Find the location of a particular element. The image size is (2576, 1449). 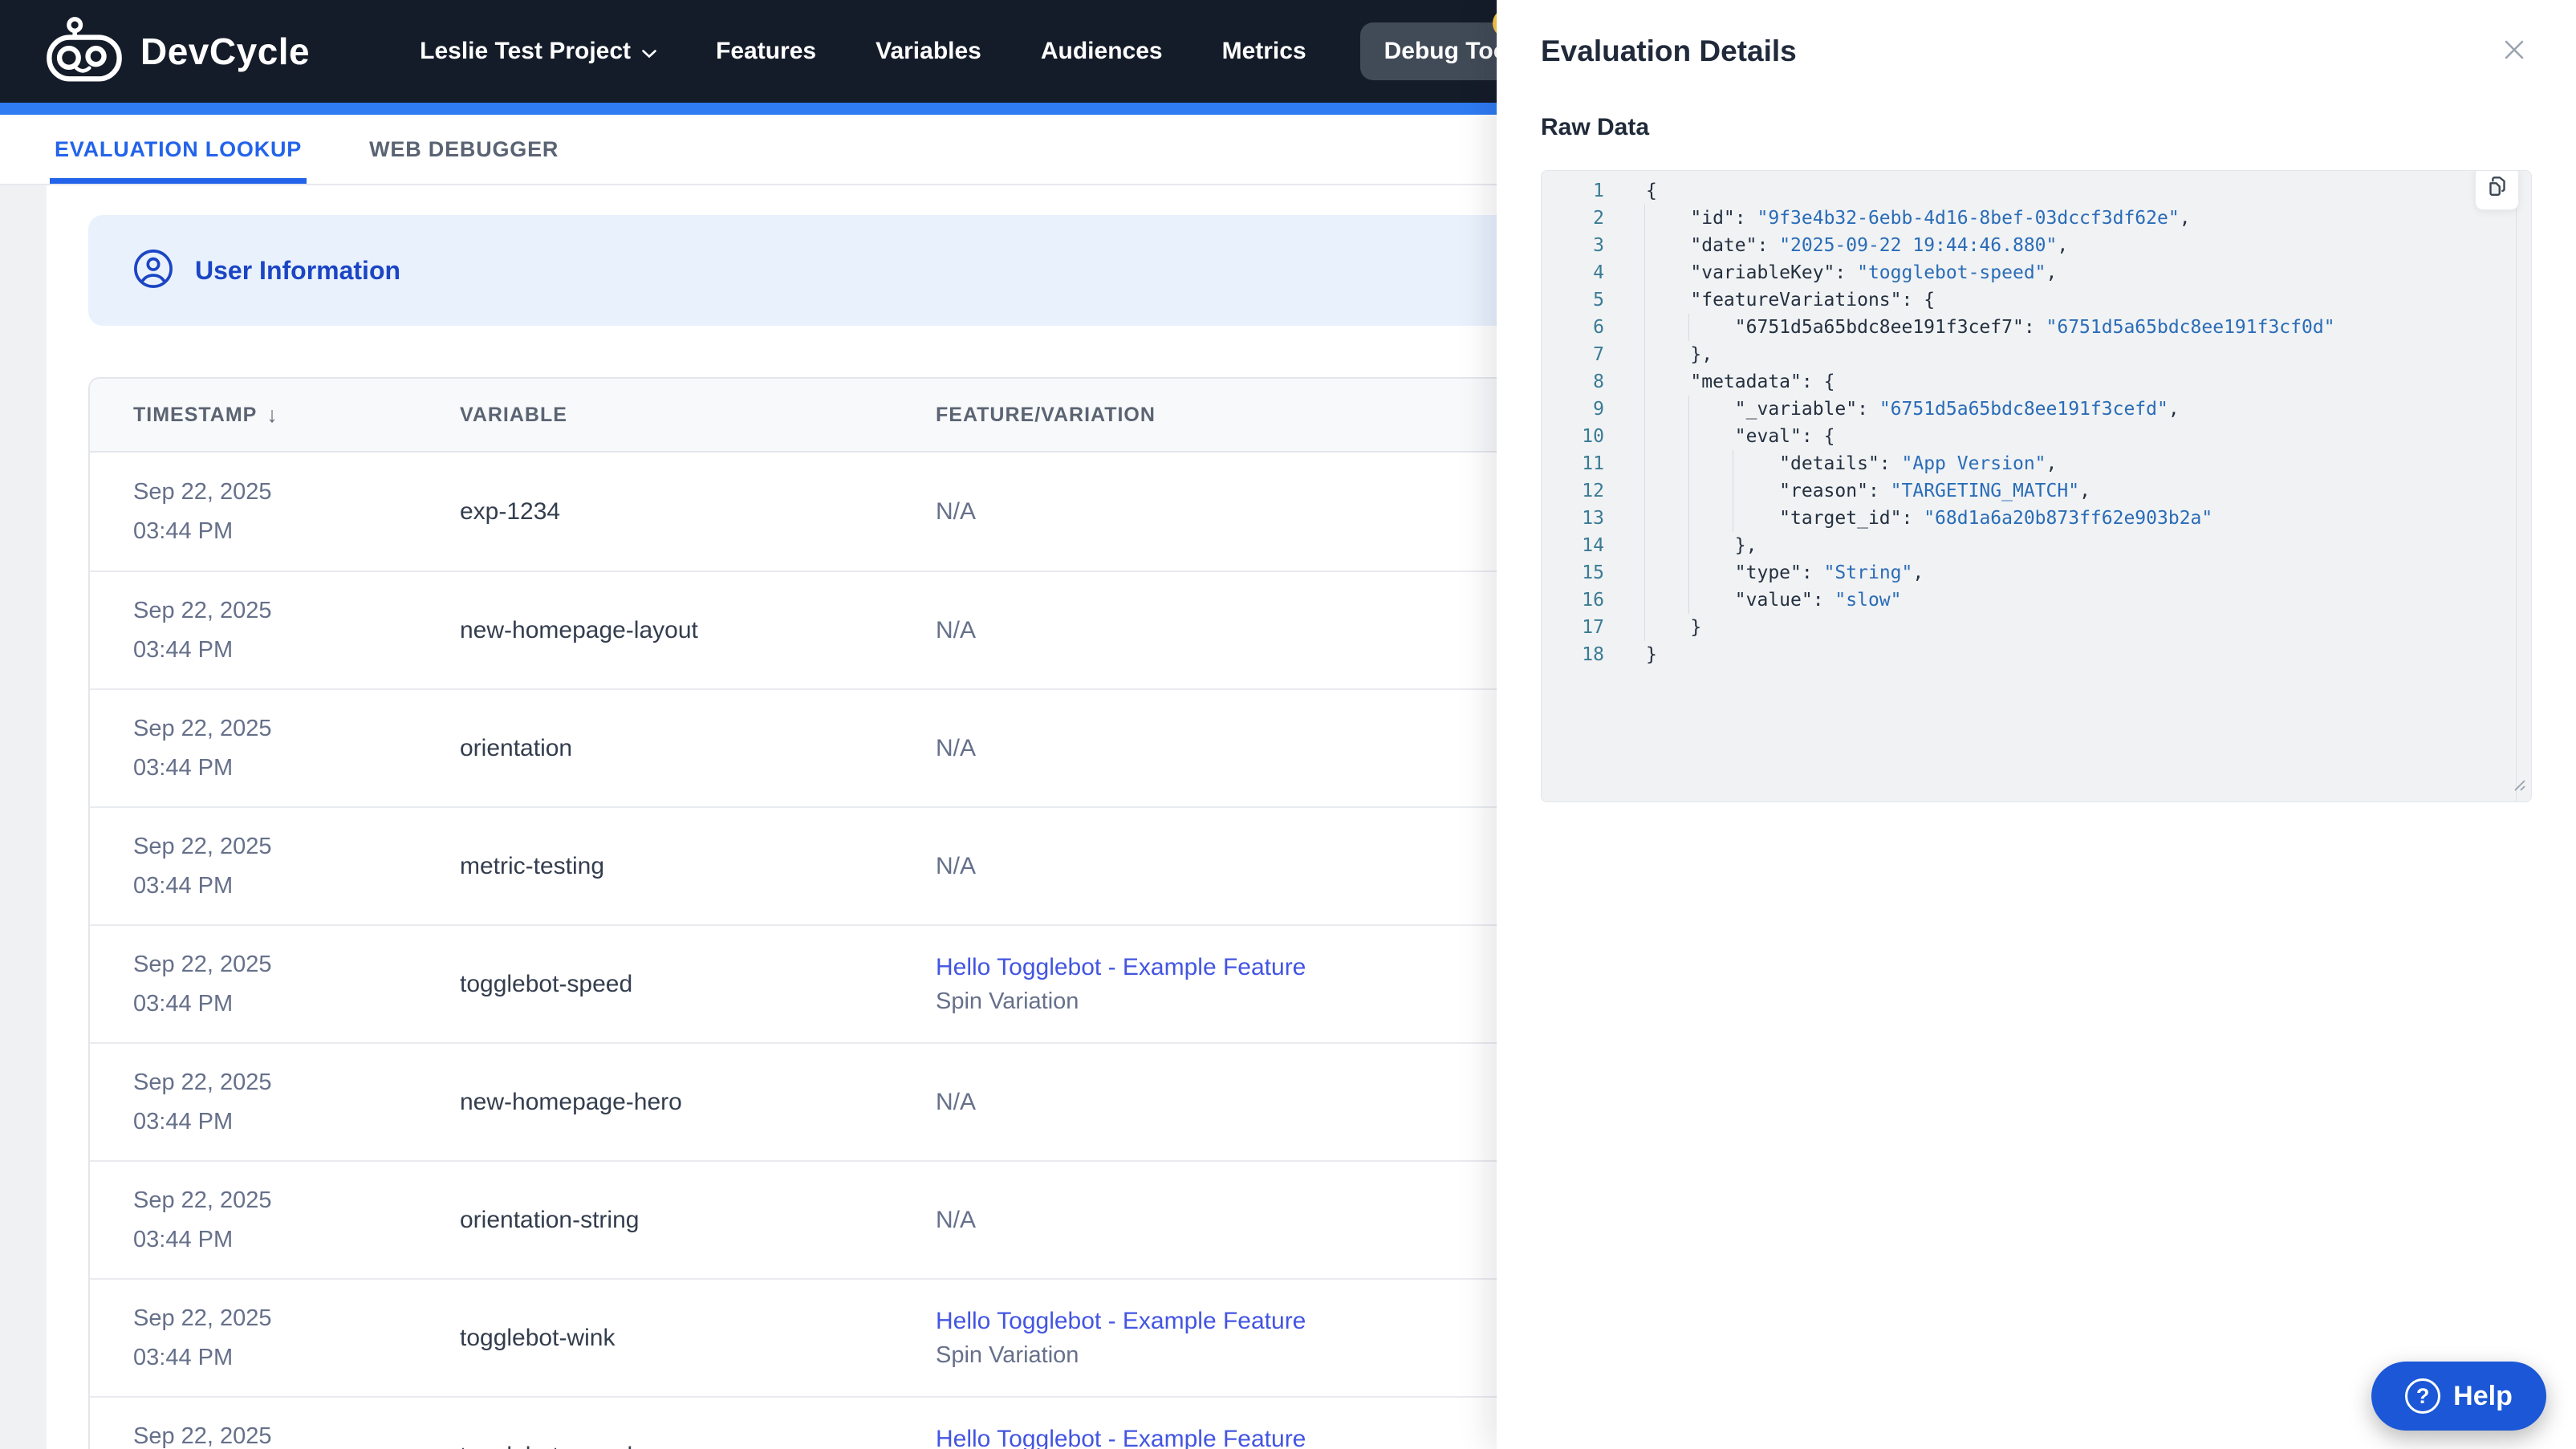

chevron-down-icon is located at coordinates (649, 51).